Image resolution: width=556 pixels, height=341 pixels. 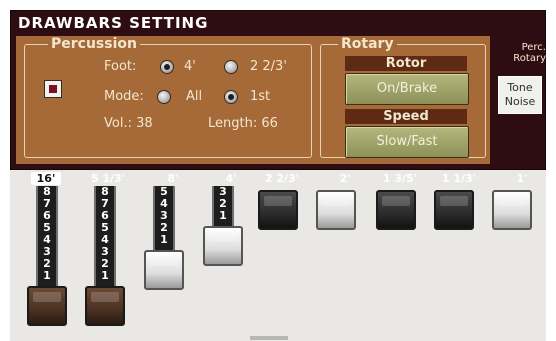 I want to click on speed-slow-fast-button: Slow/Fast, so click(x=407, y=142).